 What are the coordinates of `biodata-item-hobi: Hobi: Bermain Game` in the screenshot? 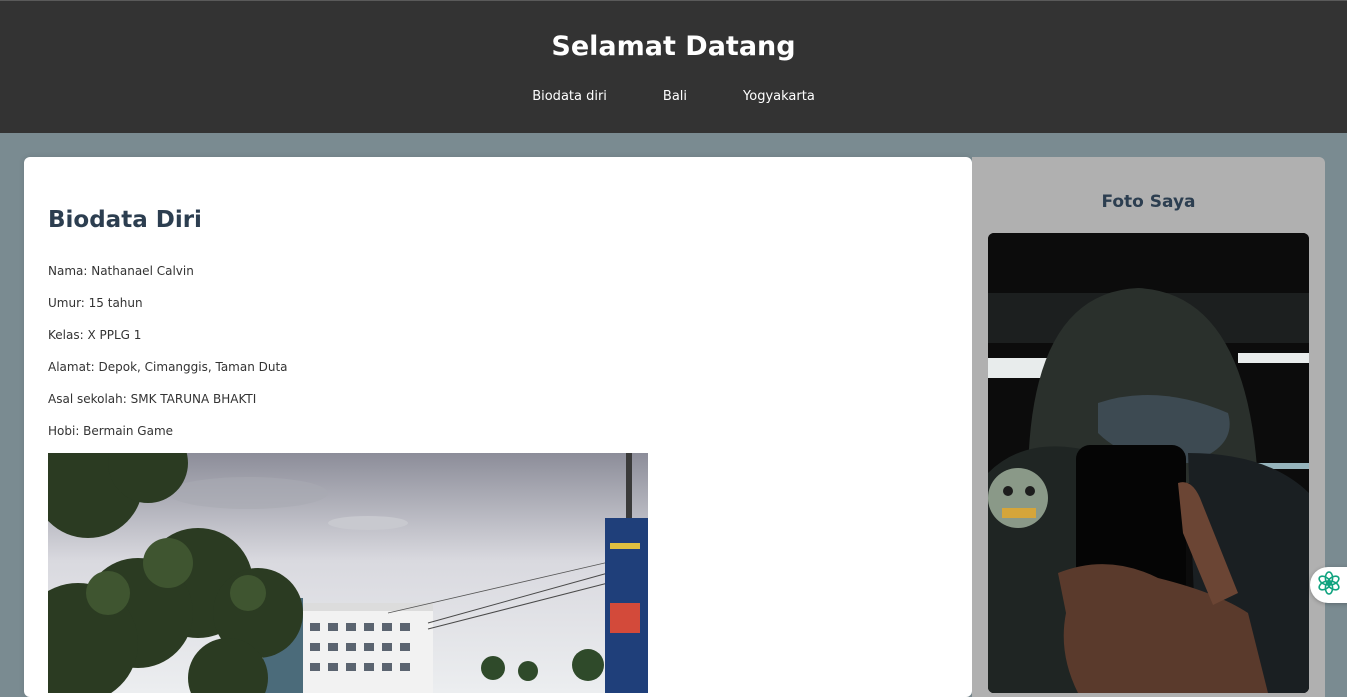 It's located at (111, 431).